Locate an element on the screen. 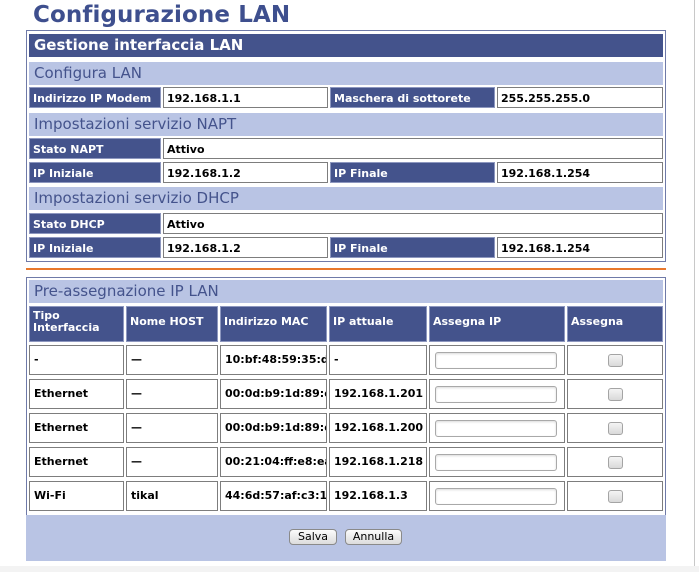  column-header-assign: Assegna is located at coordinates (615, 324).